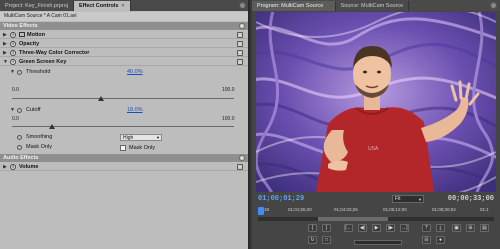 This screenshot has height=249, width=500. I want to click on go-to-out-icon: →}, so click(404, 228).